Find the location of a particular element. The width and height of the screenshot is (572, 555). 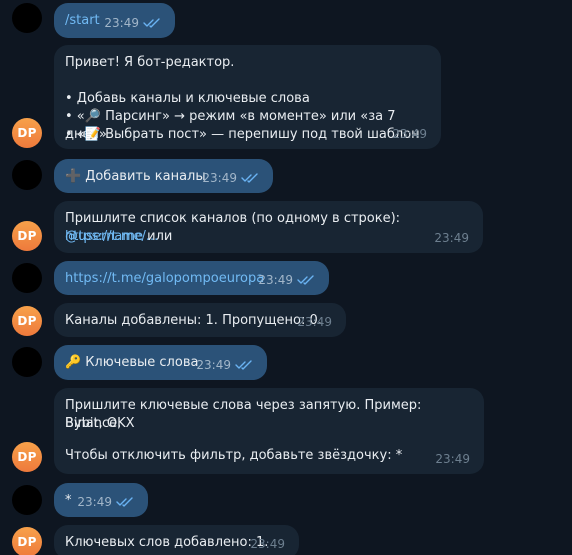

channel-link: https://t.me/galopompoeuropa is located at coordinates (164, 278).